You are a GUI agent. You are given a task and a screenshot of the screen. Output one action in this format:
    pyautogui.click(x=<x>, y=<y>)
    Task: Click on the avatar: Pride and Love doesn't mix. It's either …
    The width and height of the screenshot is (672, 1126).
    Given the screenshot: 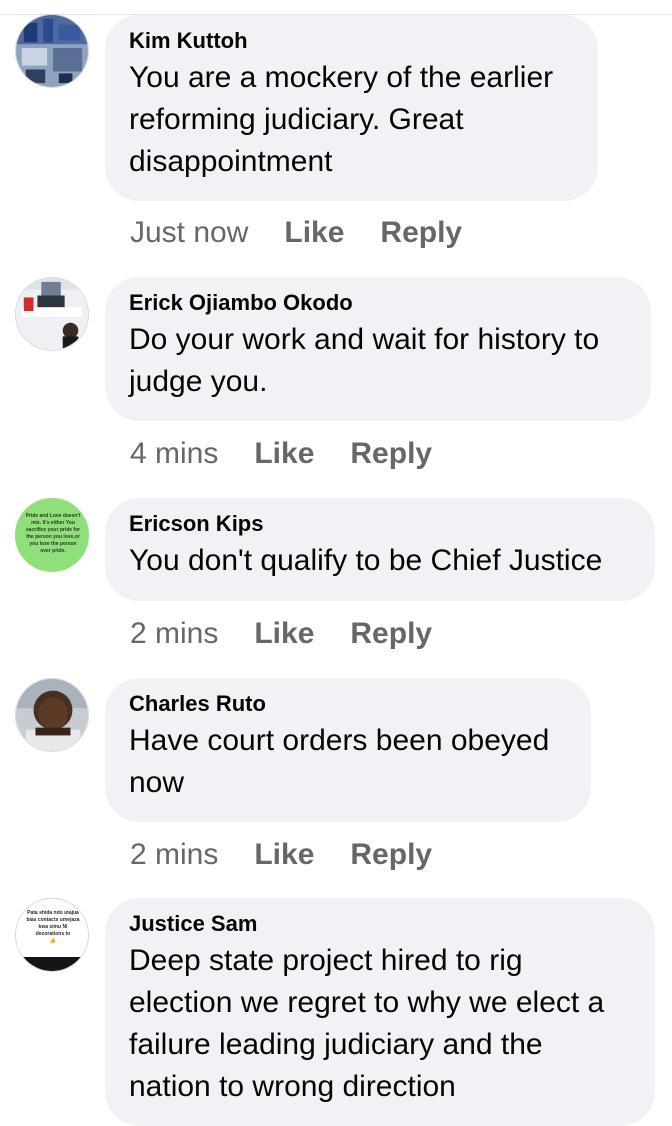 What is the action you would take?
    pyautogui.click(x=52, y=535)
    